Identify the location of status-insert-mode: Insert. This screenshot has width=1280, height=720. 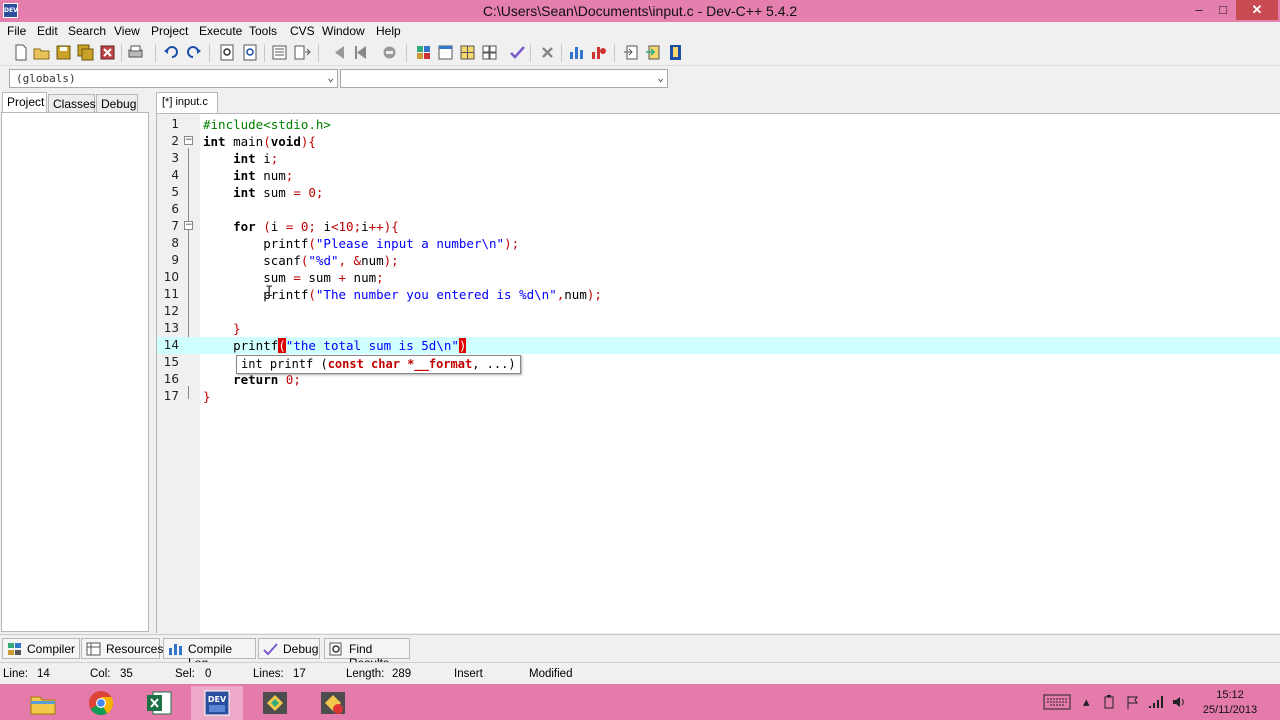
(468, 674).